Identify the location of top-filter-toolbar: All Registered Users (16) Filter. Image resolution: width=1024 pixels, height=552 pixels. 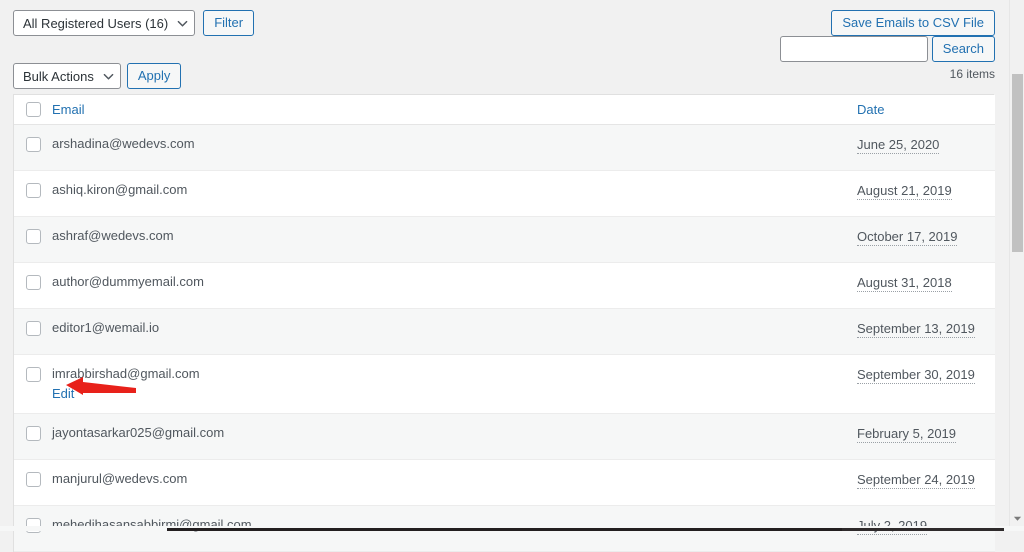
(134, 23).